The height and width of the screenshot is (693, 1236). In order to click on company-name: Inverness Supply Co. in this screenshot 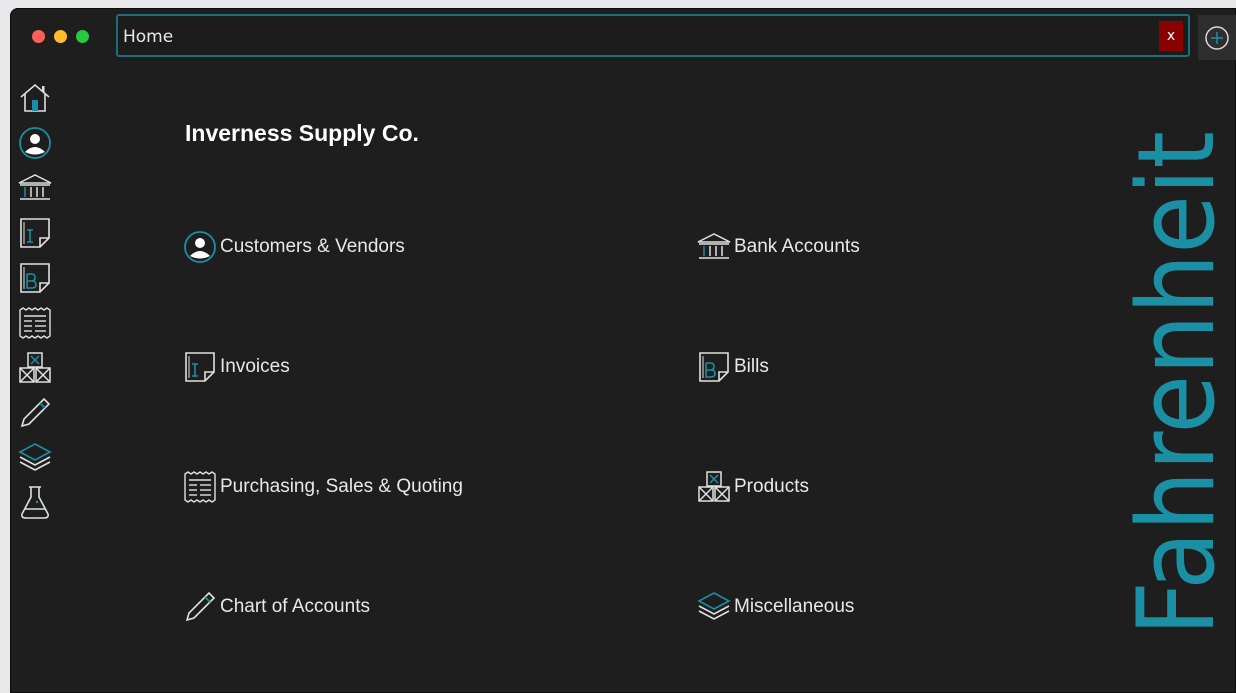, I will do `click(302, 133)`.